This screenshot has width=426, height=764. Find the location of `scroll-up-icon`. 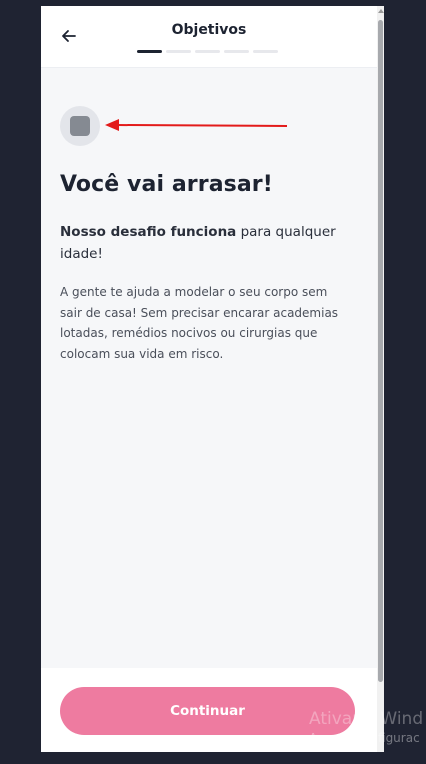

scroll-up-icon is located at coordinates (381, 11).